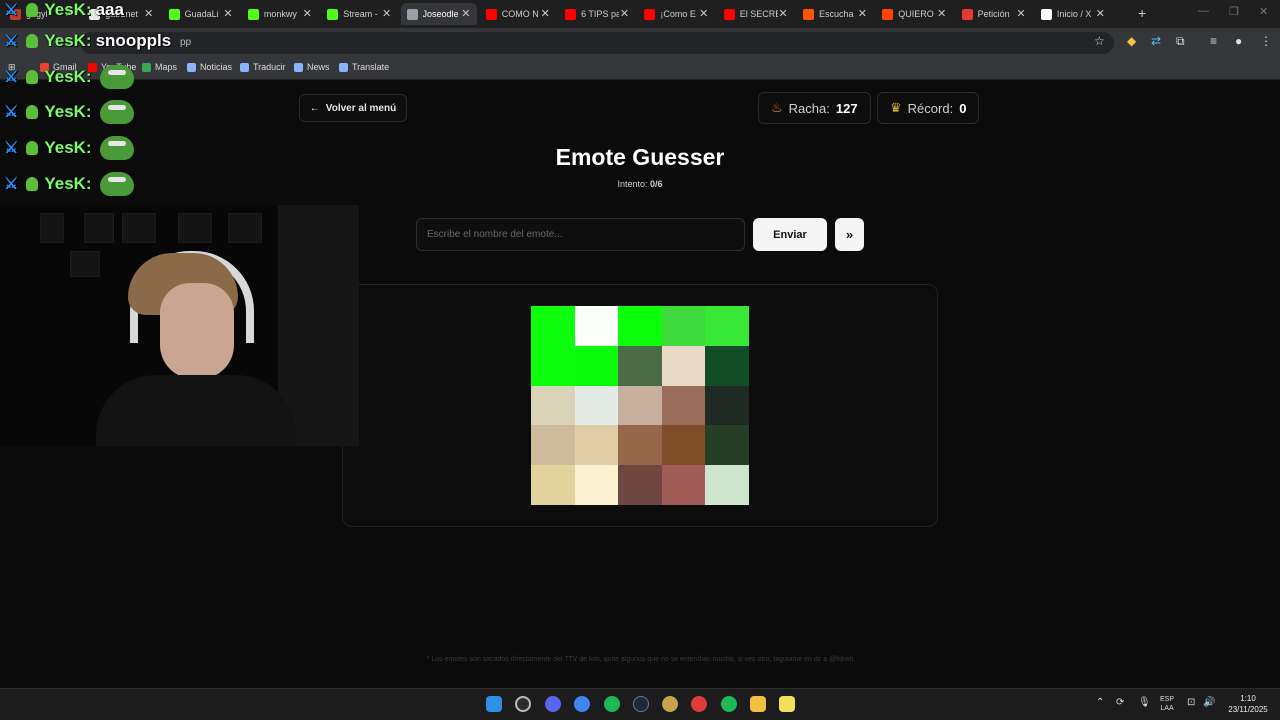  Describe the element at coordinates (1191, 702) in the screenshot. I see `network-icon: ⊡` at that location.